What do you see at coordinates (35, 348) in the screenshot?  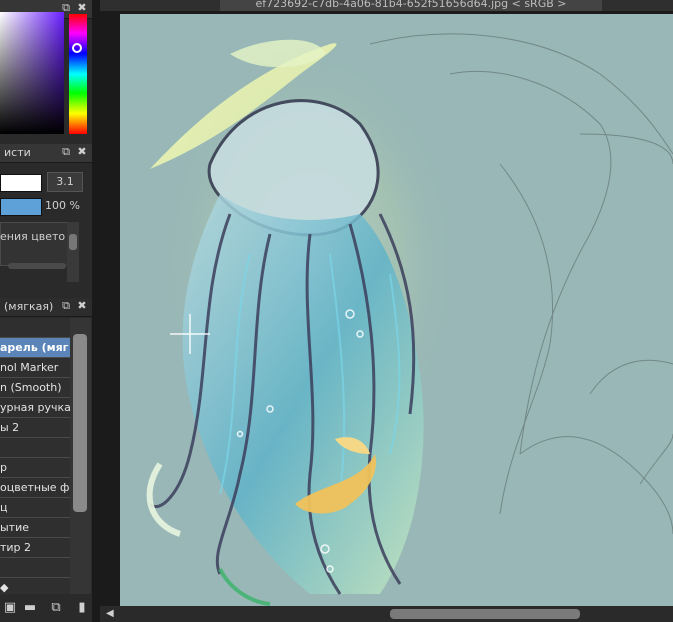 I see `brush-list-item: арель (мяг` at bounding box center [35, 348].